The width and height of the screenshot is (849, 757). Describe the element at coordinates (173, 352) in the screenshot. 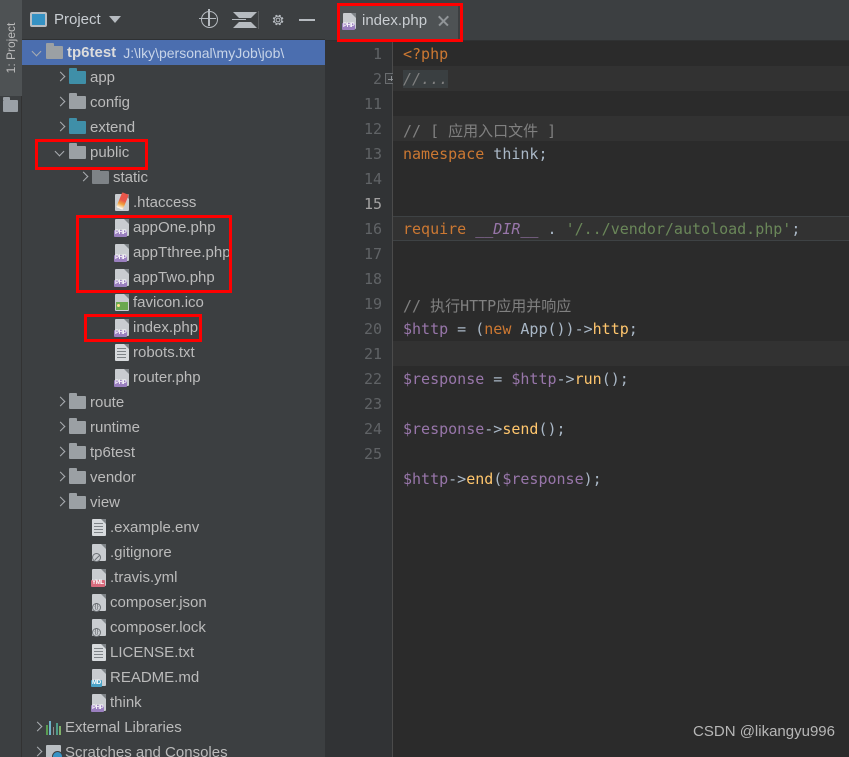

I see `tree-file-robots-txt: robots.txt` at that location.